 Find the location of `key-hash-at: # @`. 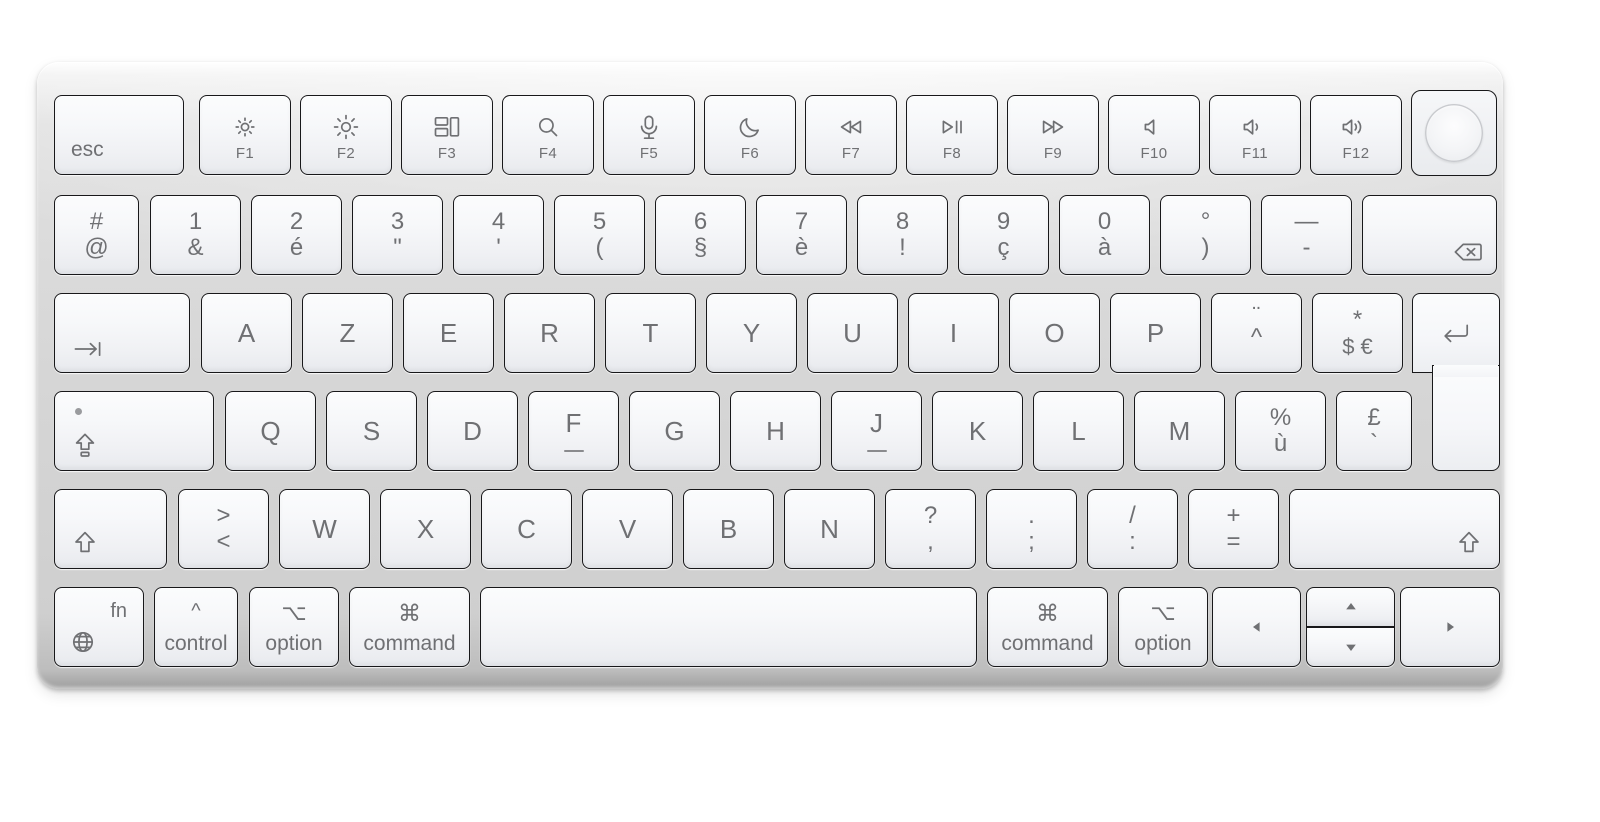

key-hash-at: # @ is located at coordinates (96, 235).